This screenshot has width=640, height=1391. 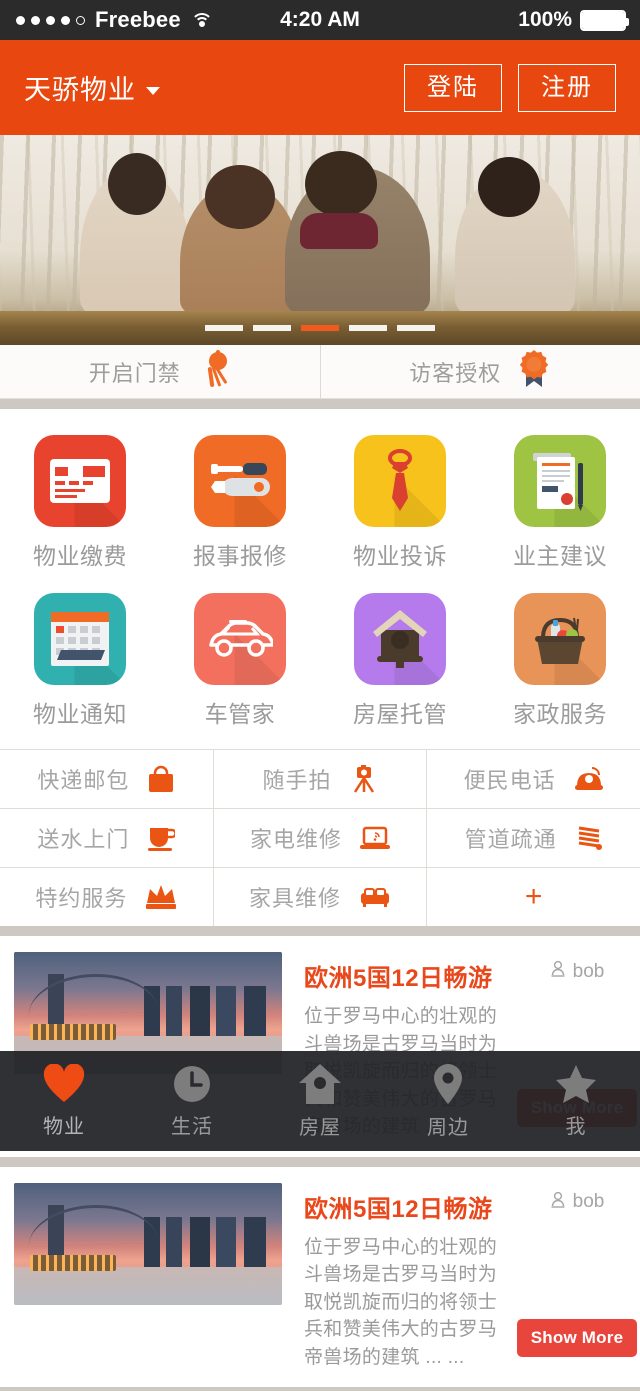 I want to click on tab-物业: 物业, so click(x=64, y=1101).